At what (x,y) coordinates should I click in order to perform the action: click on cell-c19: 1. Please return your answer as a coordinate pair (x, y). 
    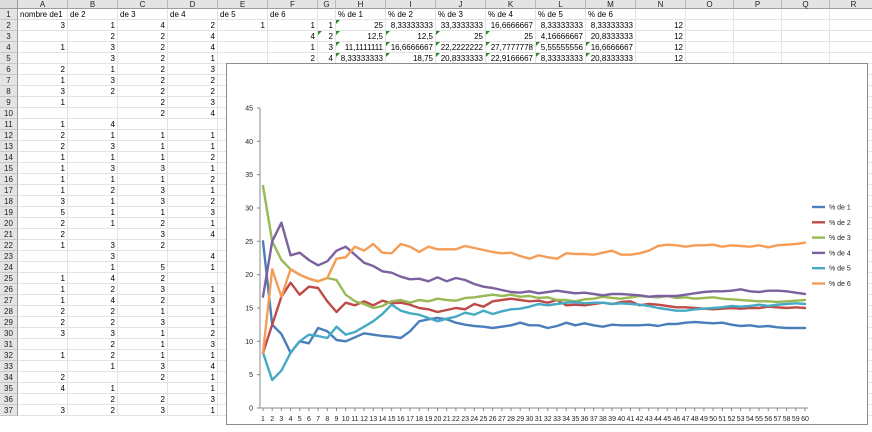
    Looking at the image, I should click on (143, 212).